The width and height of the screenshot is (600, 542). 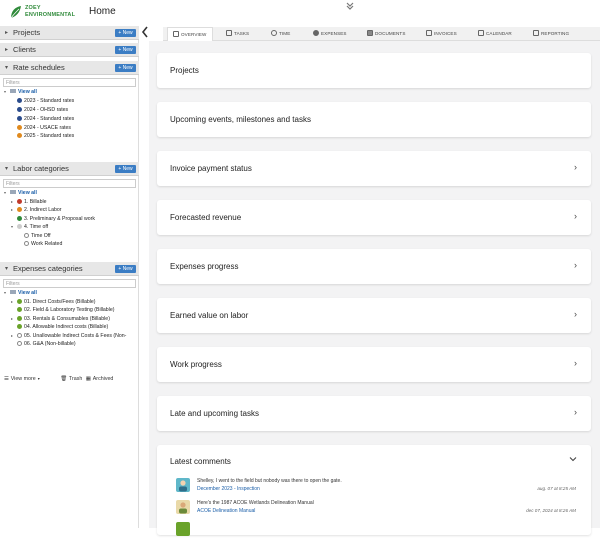 What do you see at coordinates (46, 344) in the screenshot?
I see `list-item: 06. G&A (Non-billable)` at bounding box center [46, 344].